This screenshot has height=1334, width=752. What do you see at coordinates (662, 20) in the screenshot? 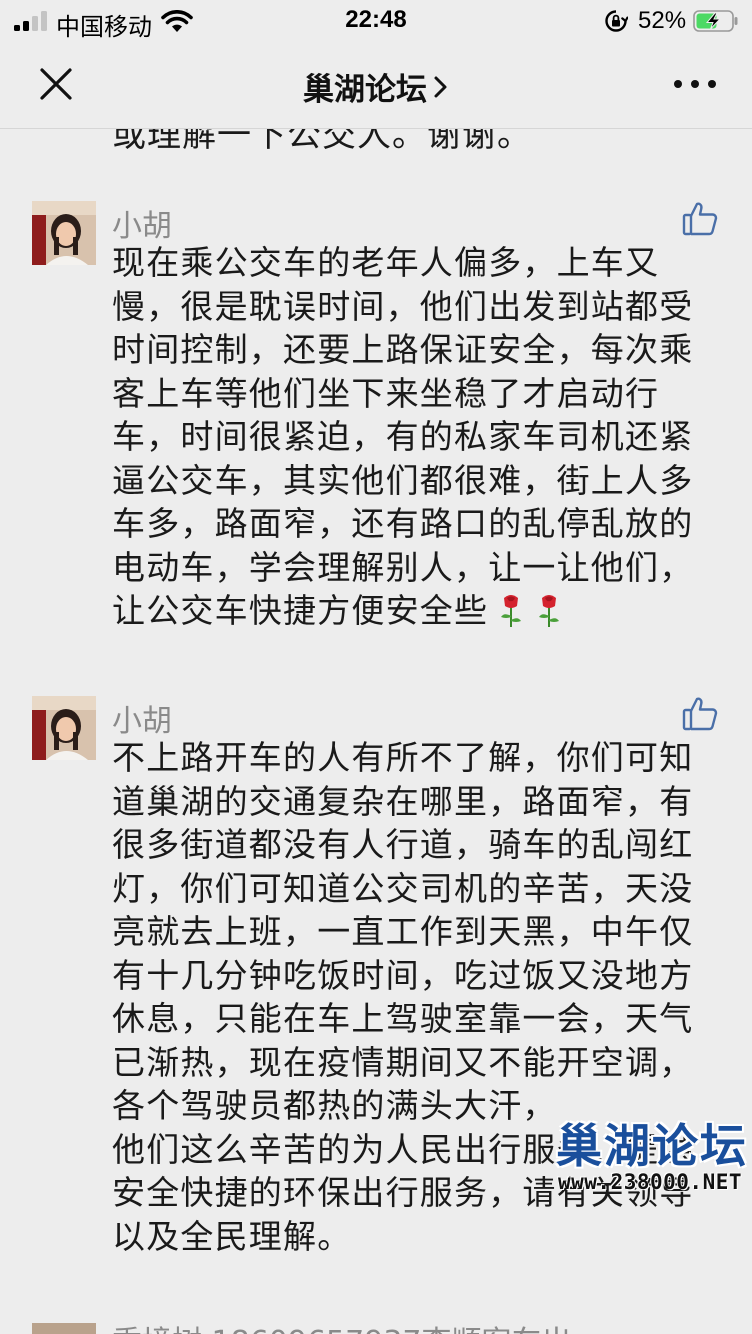
I see `battery-percent: 52%` at bounding box center [662, 20].